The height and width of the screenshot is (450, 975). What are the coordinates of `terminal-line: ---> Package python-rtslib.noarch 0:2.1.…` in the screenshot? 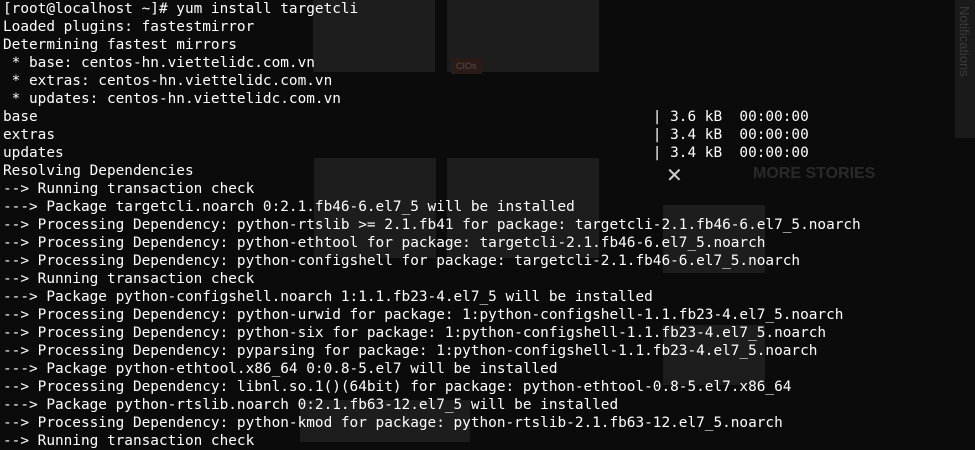 It's located at (311, 405).